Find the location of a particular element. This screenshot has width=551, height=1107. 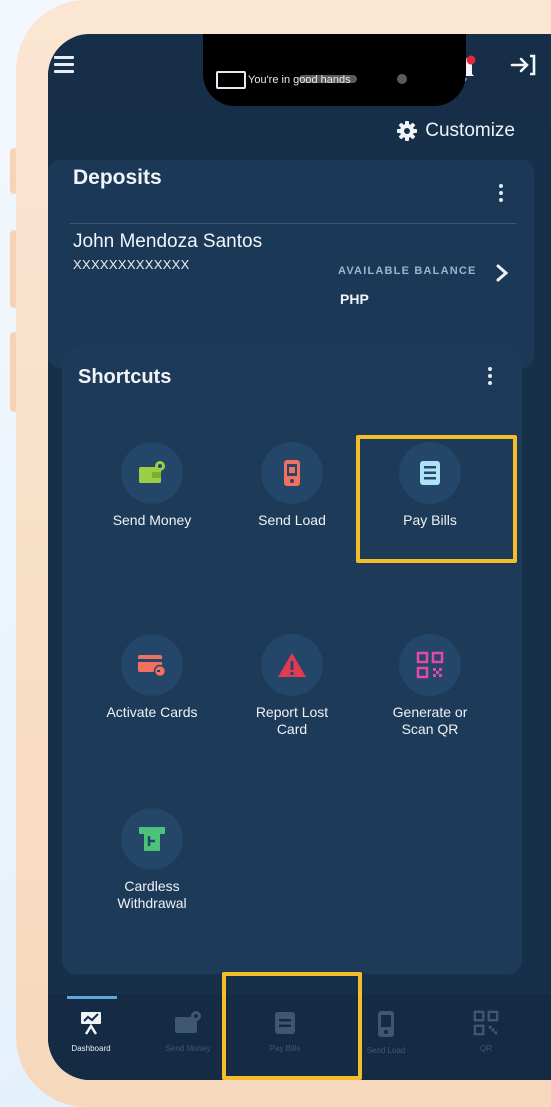

hamburger-menu-icon is located at coordinates (64, 64).